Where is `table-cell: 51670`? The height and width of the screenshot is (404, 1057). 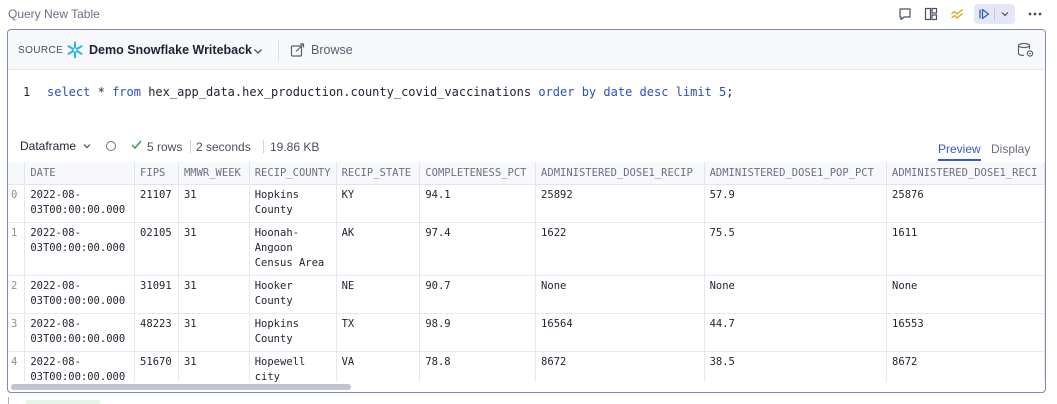
table-cell: 51670 is located at coordinates (156, 366).